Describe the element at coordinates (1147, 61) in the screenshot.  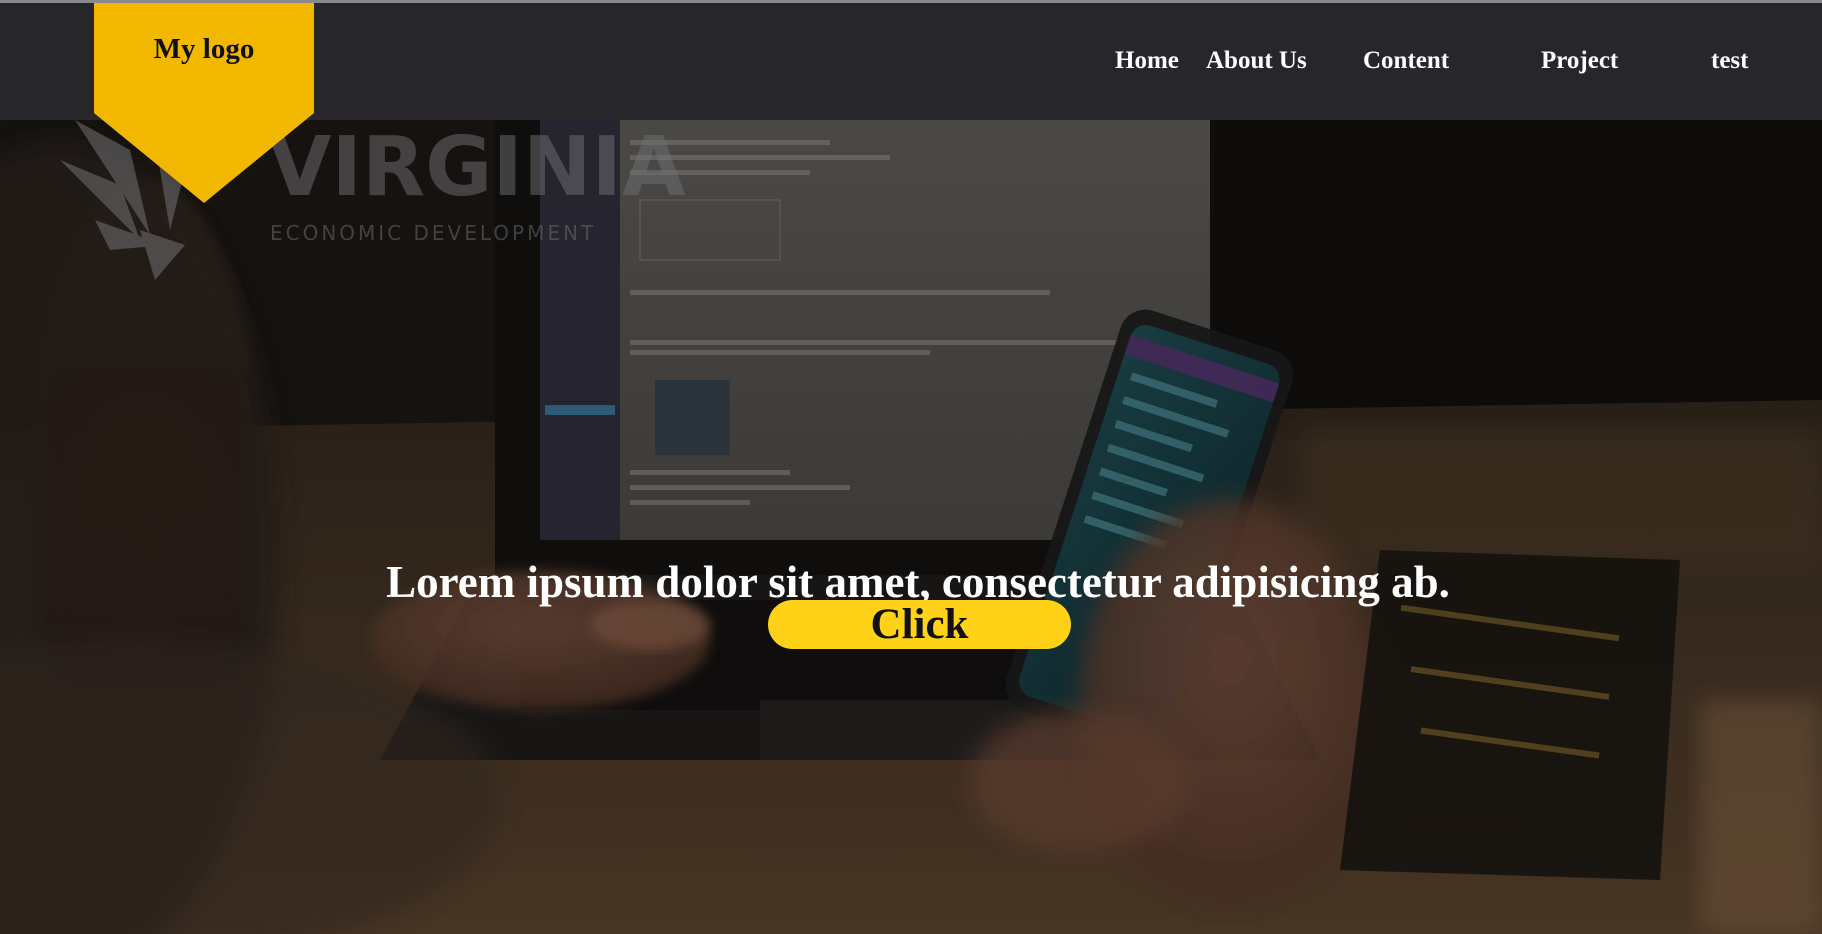
I see `nav-item-home: Home` at that location.